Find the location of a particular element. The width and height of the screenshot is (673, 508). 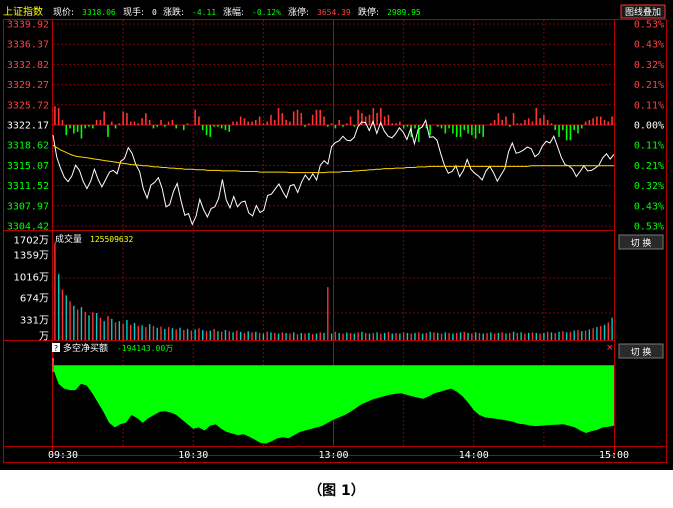

price-tick-label: 3325.72 is located at coordinates (28, 105).